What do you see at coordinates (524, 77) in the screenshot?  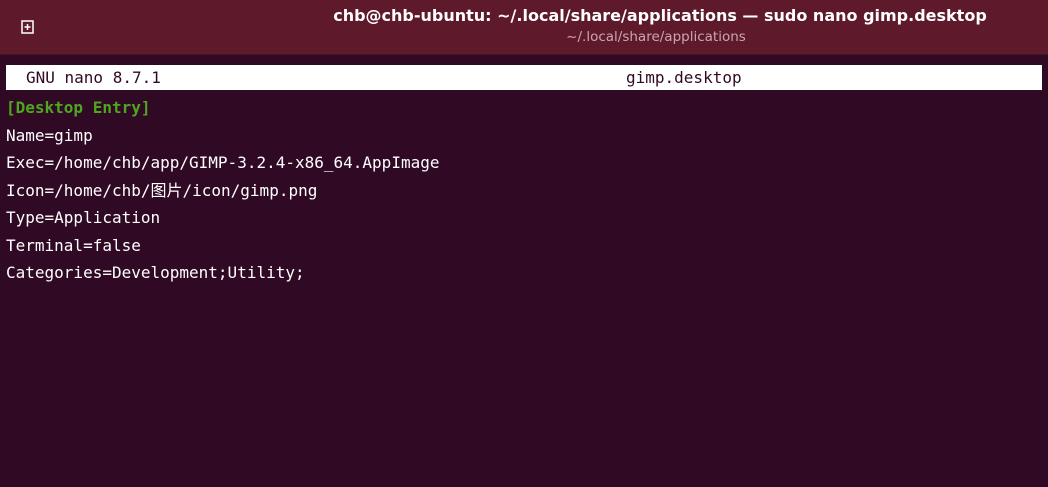 I see `nano-header-bar: GNU nano 8.7.1 gimp.desktop` at bounding box center [524, 77].